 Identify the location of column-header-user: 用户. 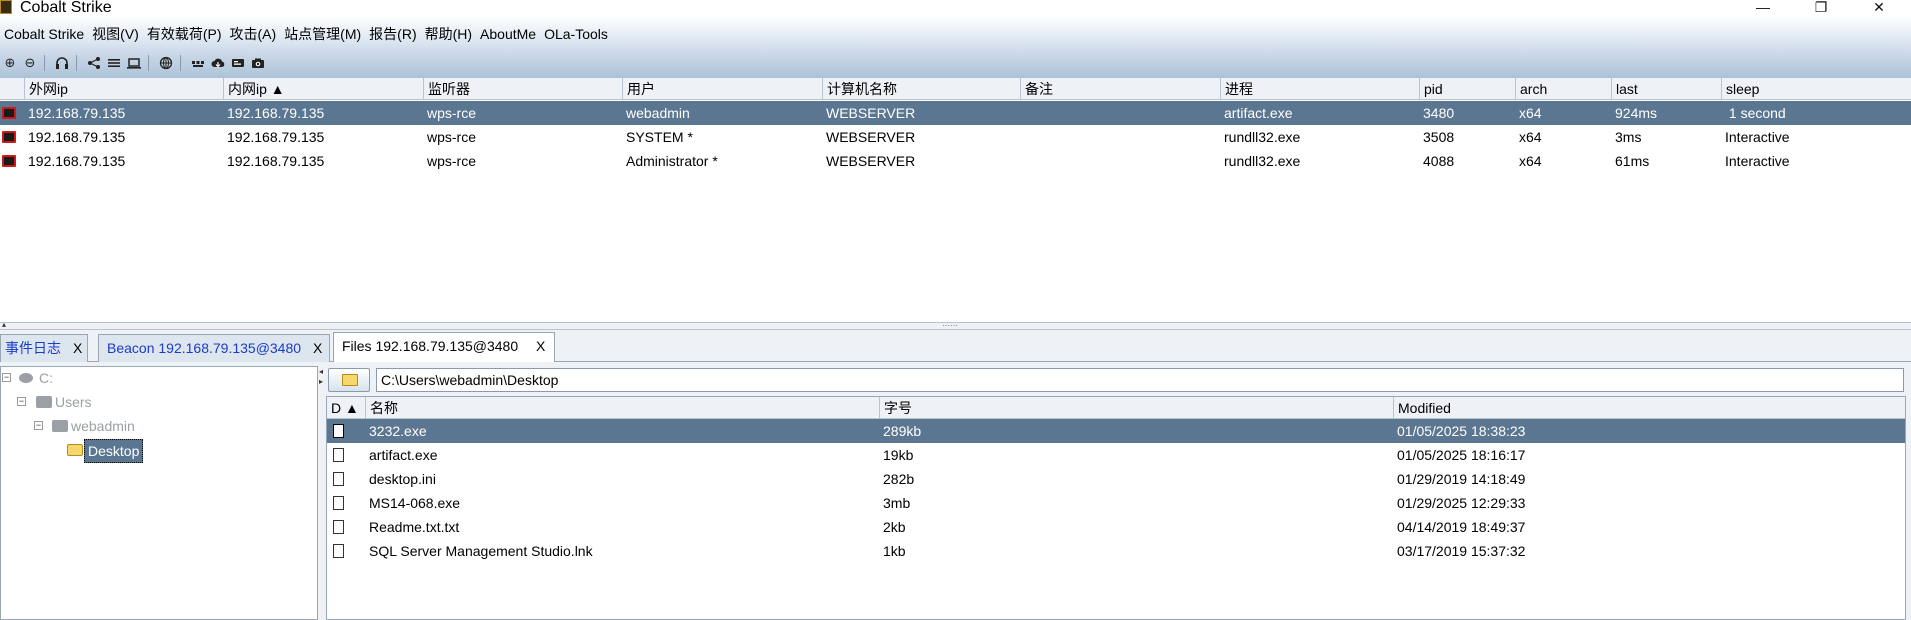
(722, 89).